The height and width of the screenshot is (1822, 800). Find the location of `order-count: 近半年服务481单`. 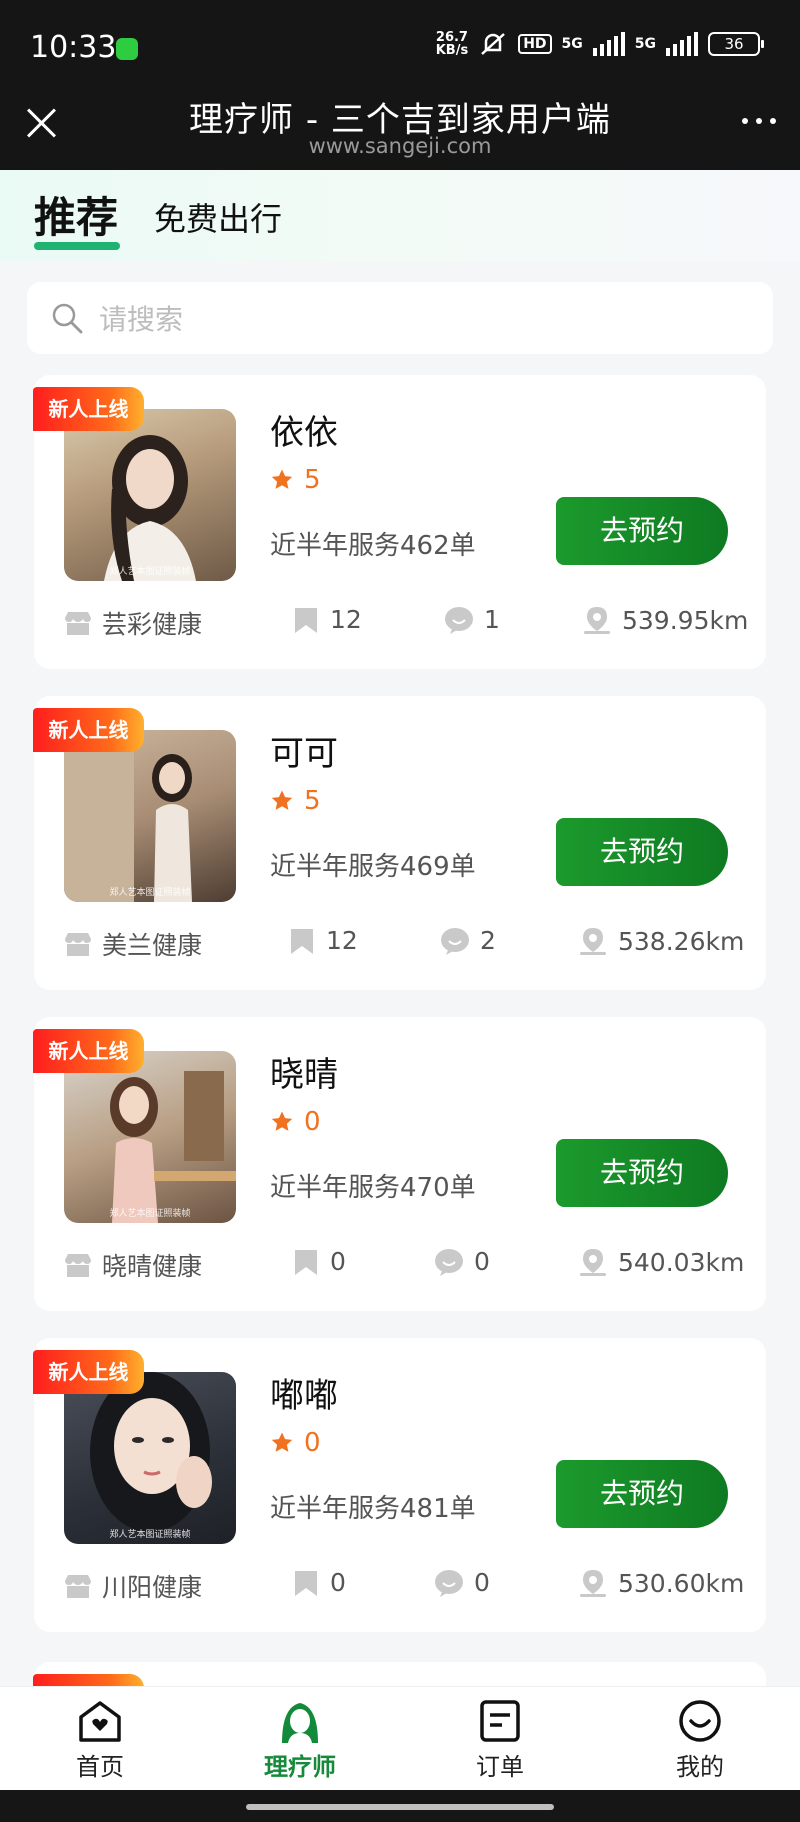

order-count: 近半年服务481单 is located at coordinates (373, 1509).